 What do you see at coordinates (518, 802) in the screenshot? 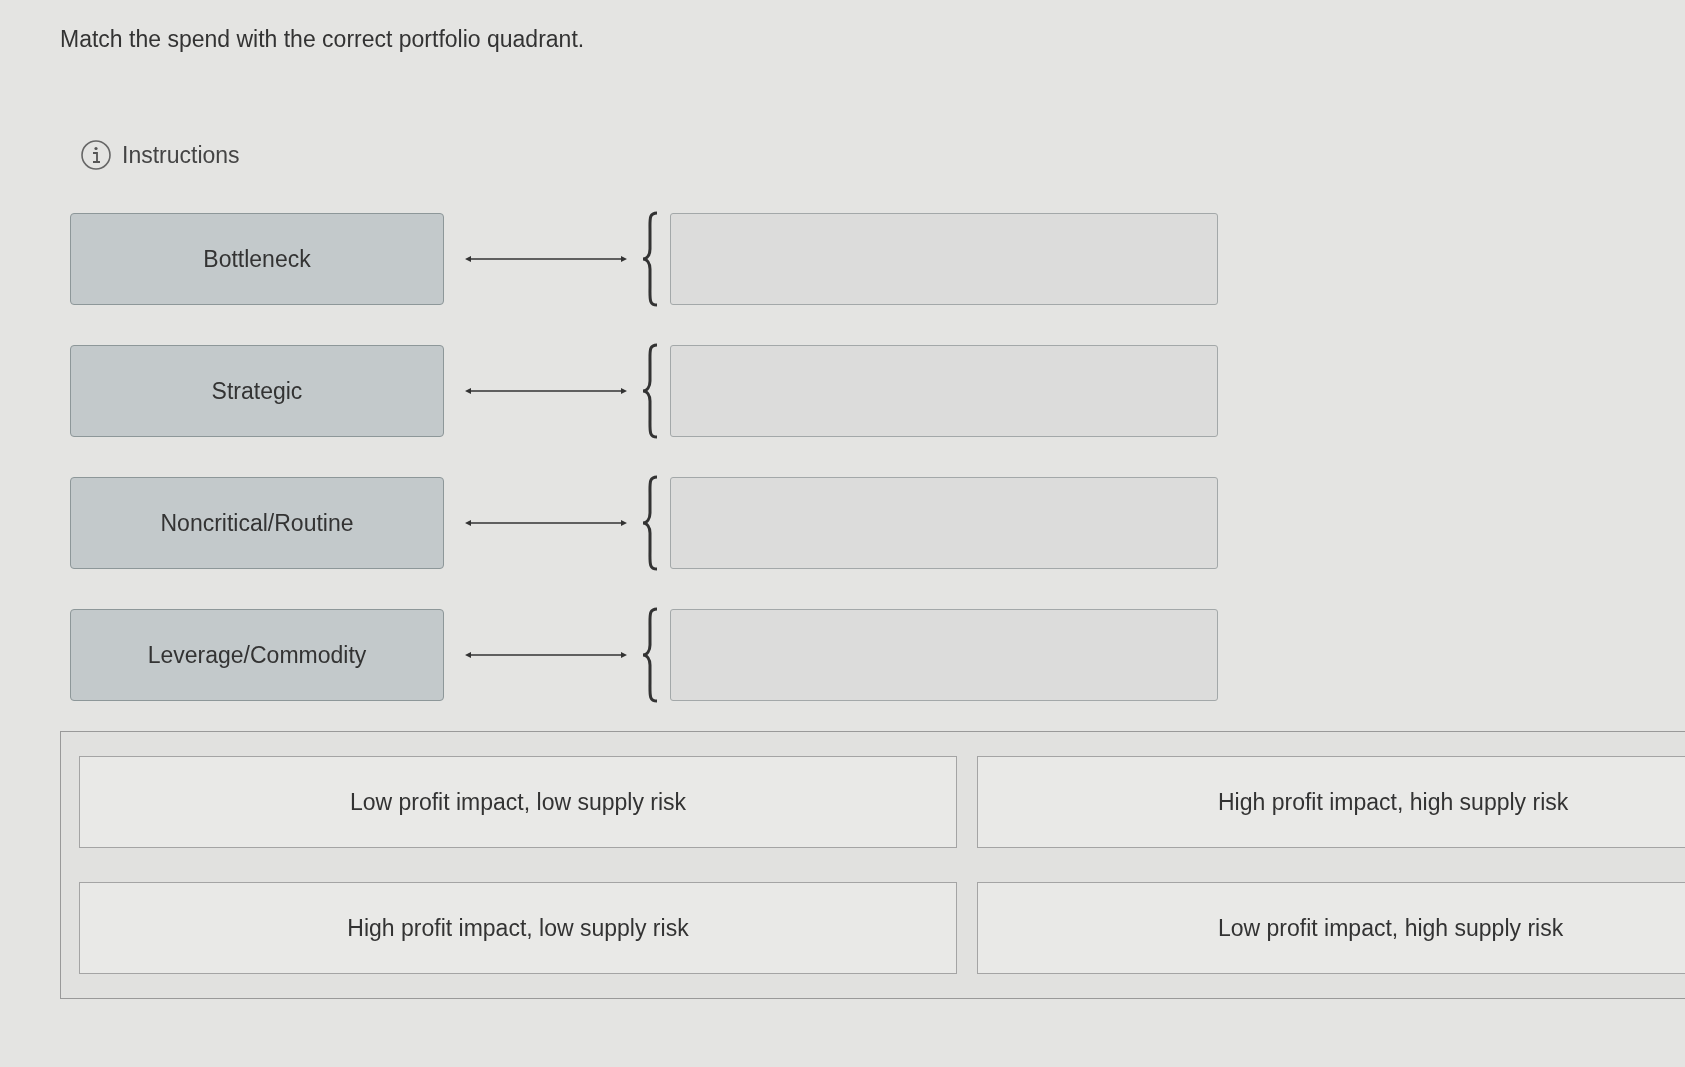
I see `answer-card: Low profit impact, low supply risk` at bounding box center [518, 802].